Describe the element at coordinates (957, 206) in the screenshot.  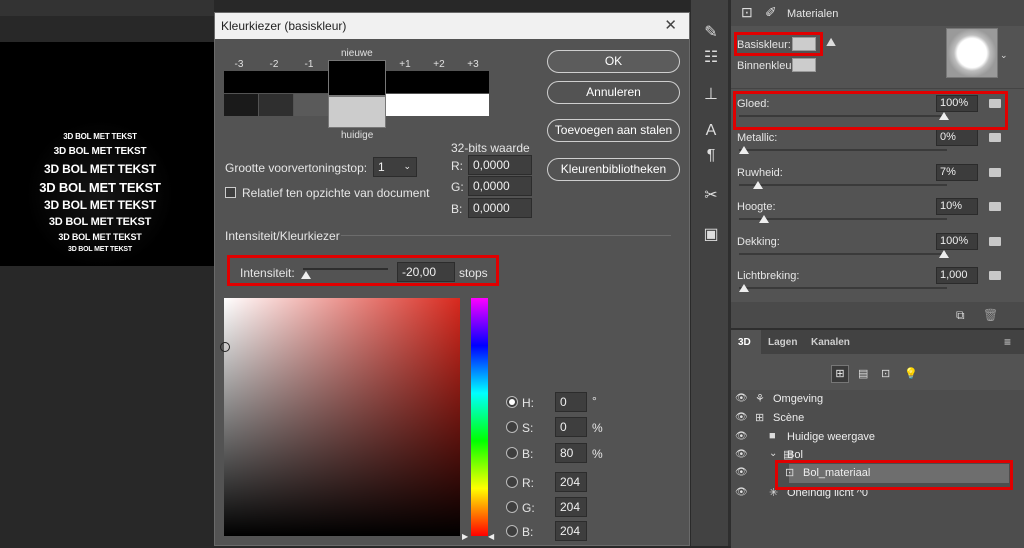
I see `prop-value-input: 10%` at that location.